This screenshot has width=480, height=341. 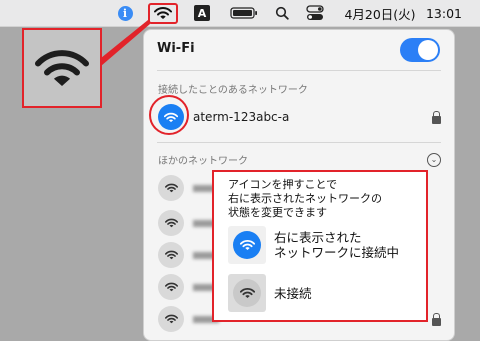 What do you see at coordinates (380, 13) in the screenshot?
I see `menu-date: 4月20日(火)` at bounding box center [380, 13].